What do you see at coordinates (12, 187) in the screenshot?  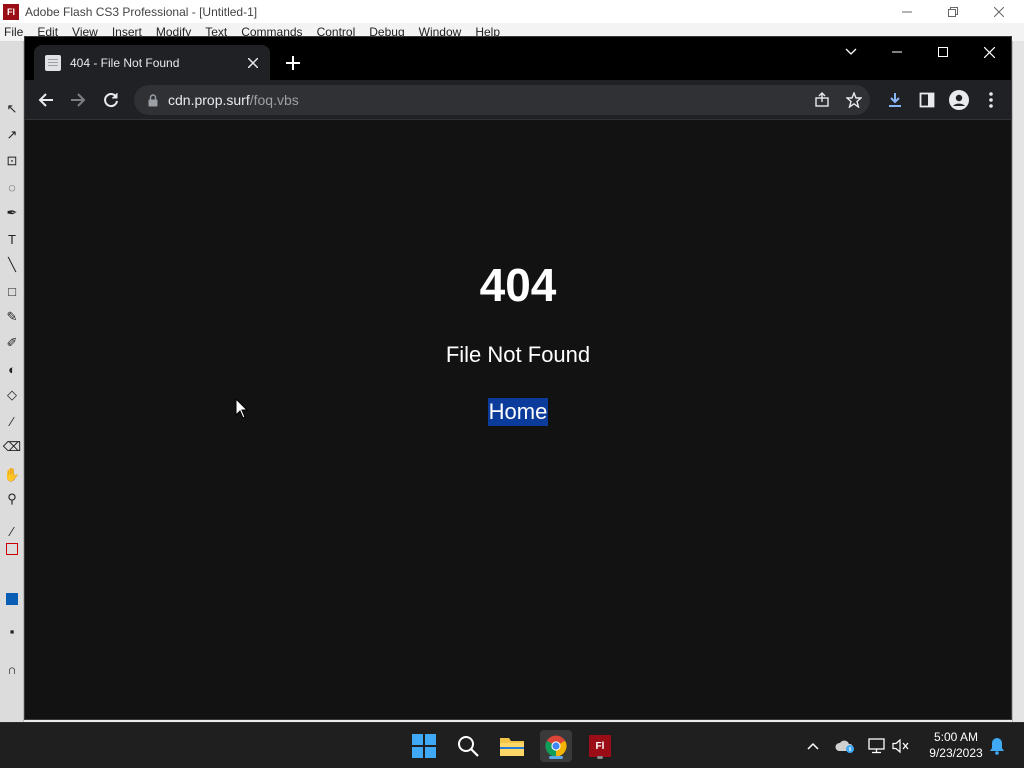 I see `lasso-tool-icon: ◌` at bounding box center [12, 187].